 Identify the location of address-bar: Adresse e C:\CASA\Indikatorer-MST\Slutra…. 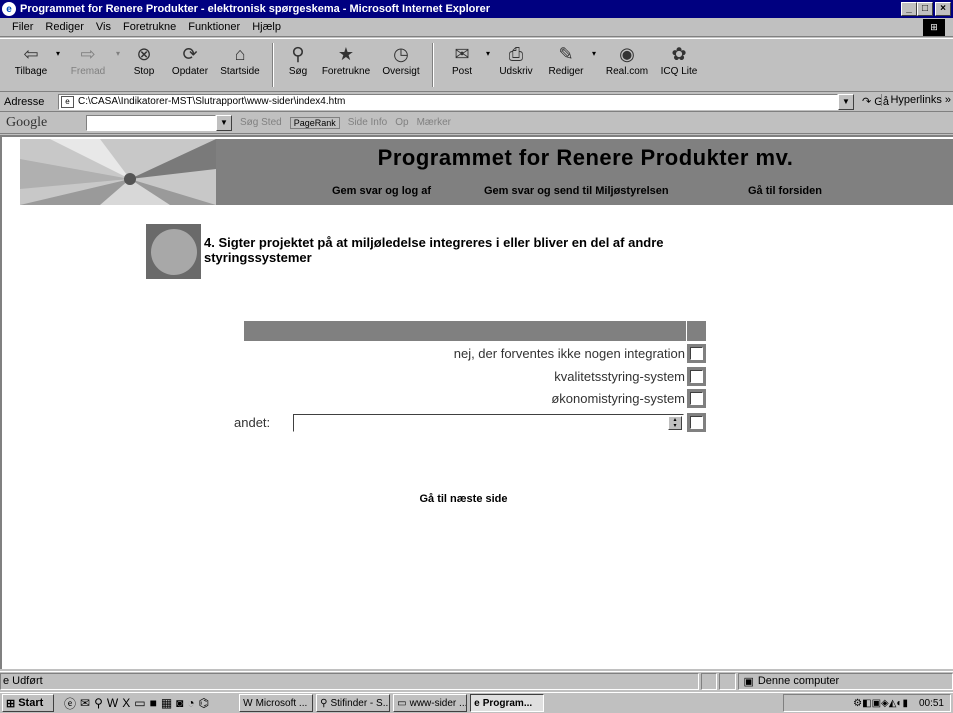
(476, 102).